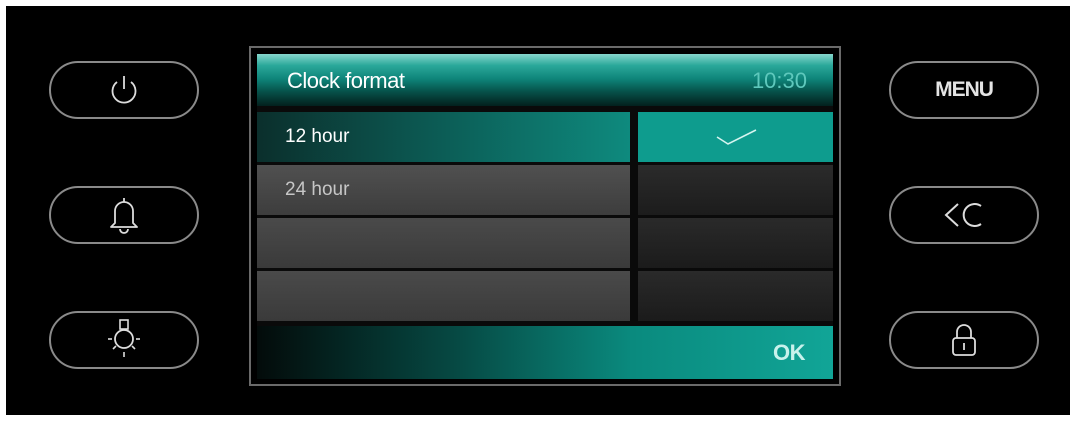  Describe the element at coordinates (735, 190) in the screenshot. I see `option-24-hour-check-cell` at that location.